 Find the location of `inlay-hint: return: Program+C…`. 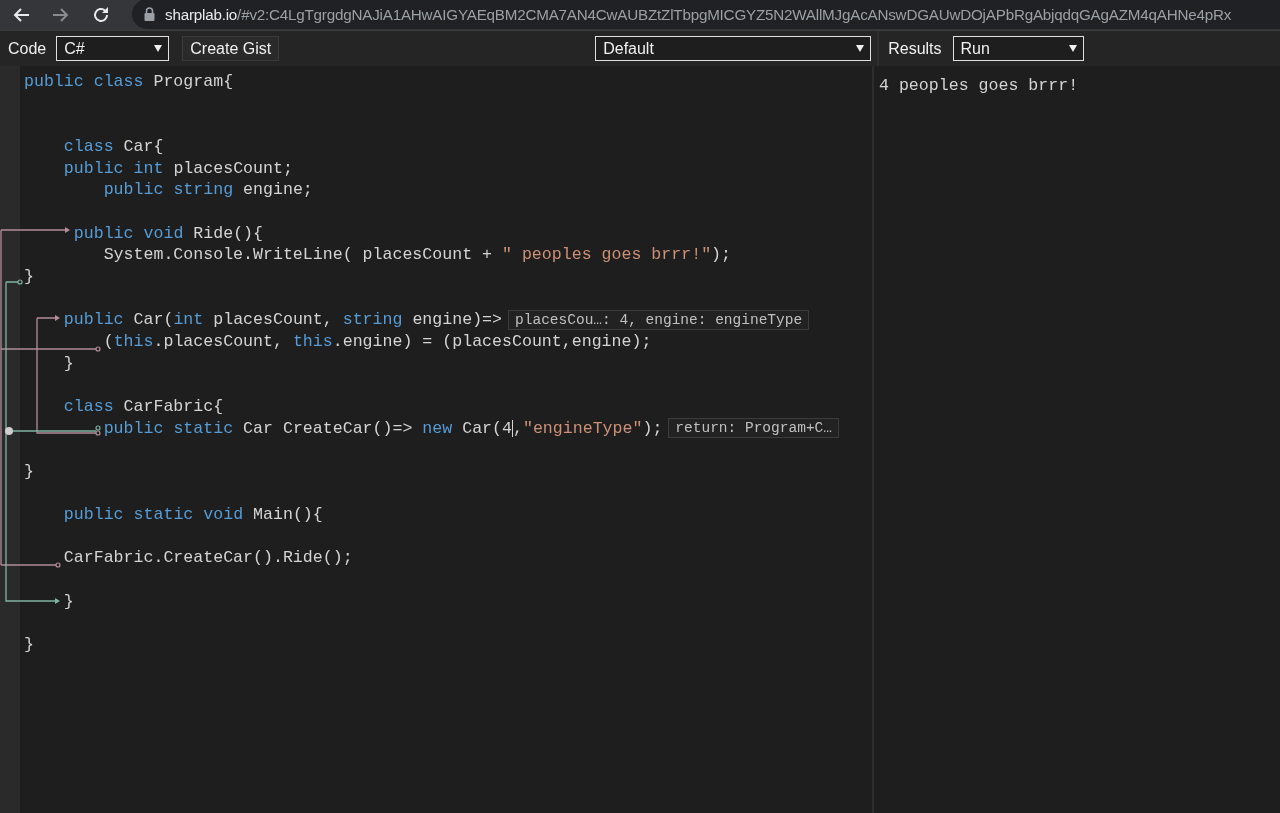

inlay-hint: return: Program+C… is located at coordinates (753, 428).